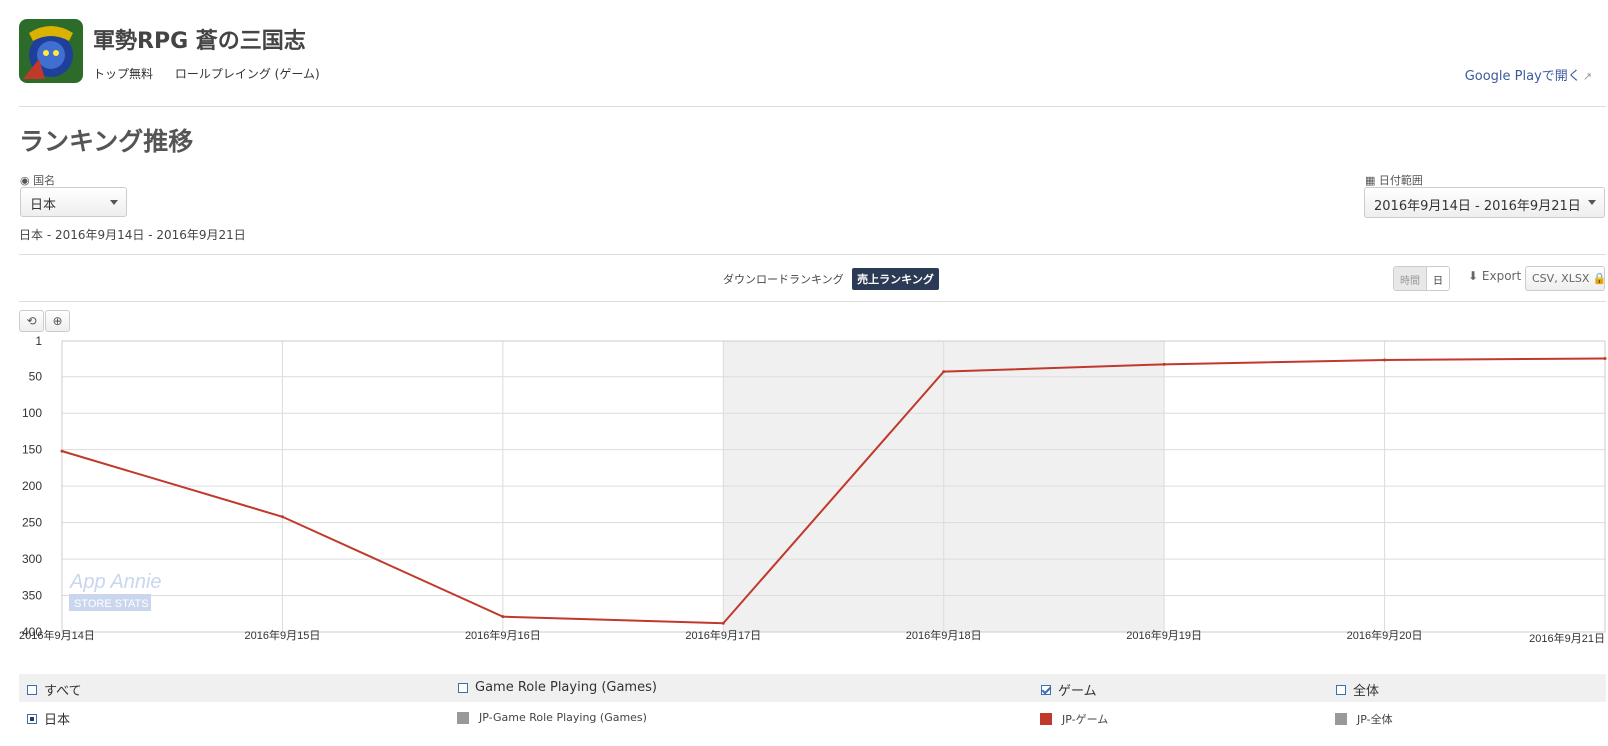 Image resolution: width=1608 pixels, height=746 pixels. I want to click on watermark-caption: STORE STATS, so click(111, 604).